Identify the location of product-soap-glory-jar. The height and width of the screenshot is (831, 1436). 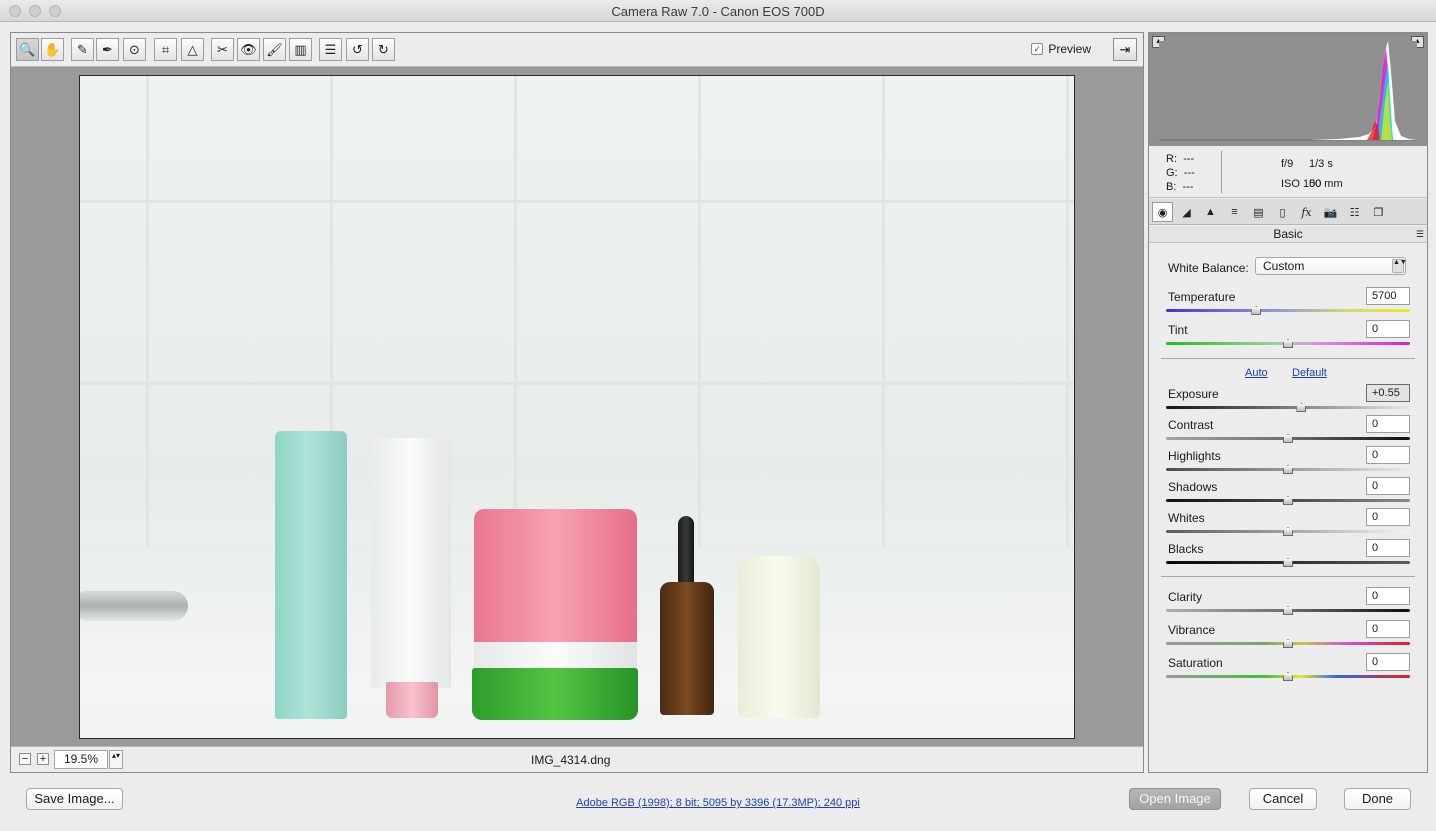
(555, 576).